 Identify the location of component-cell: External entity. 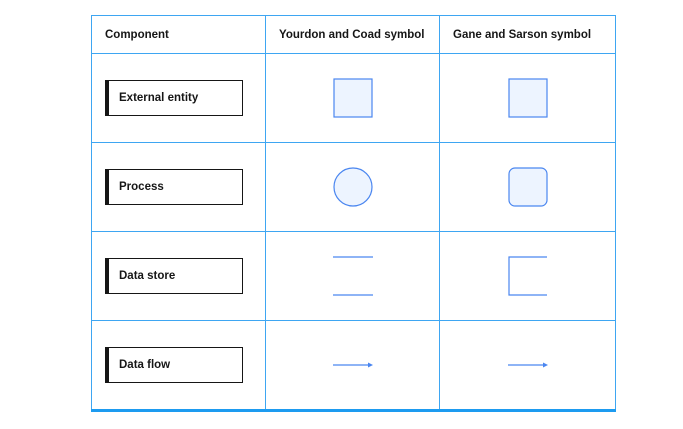
(178, 98).